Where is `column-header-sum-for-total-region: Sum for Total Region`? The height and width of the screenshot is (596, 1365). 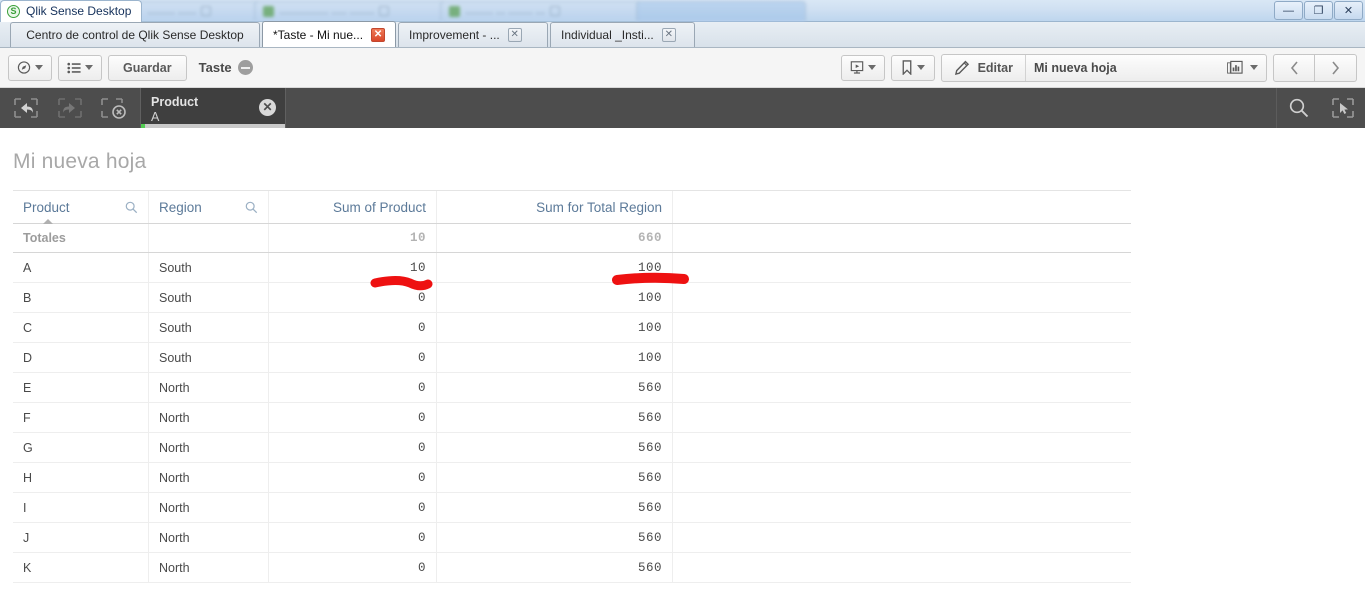 column-header-sum-for-total-region: Sum for Total Region is located at coordinates (555, 207).